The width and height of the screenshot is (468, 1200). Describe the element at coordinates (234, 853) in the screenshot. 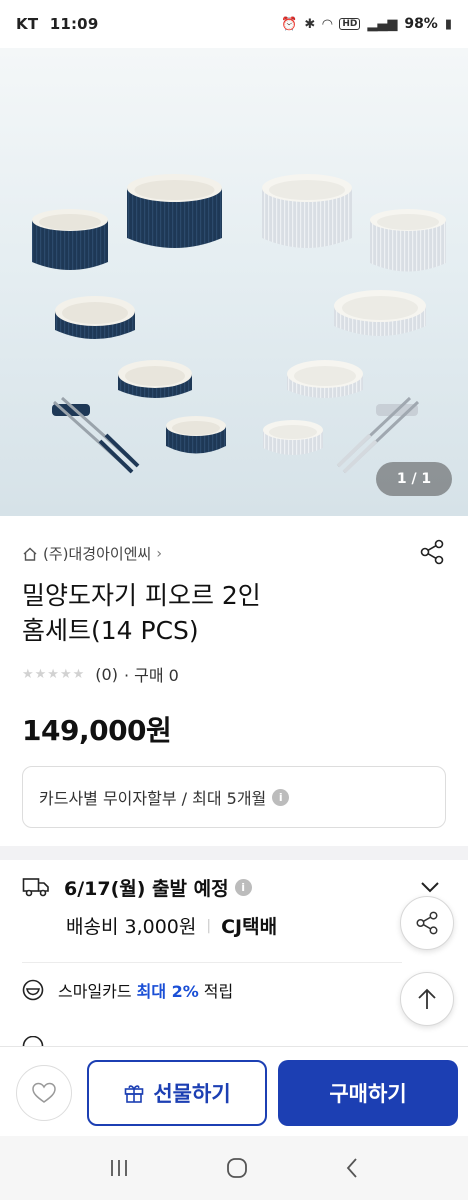

I see `section-divider` at that location.